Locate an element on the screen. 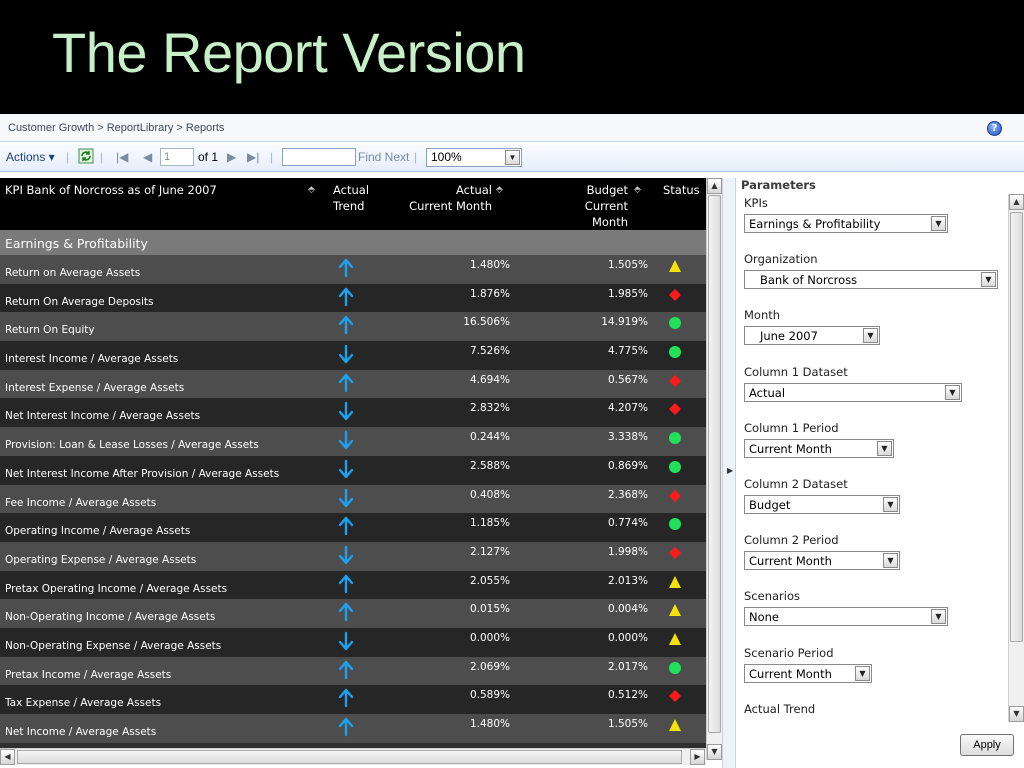 Image resolution: width=1024 pixels, height=768 pixels. col-header-actual: Actual Current Month is located at coordinates (450, 198).